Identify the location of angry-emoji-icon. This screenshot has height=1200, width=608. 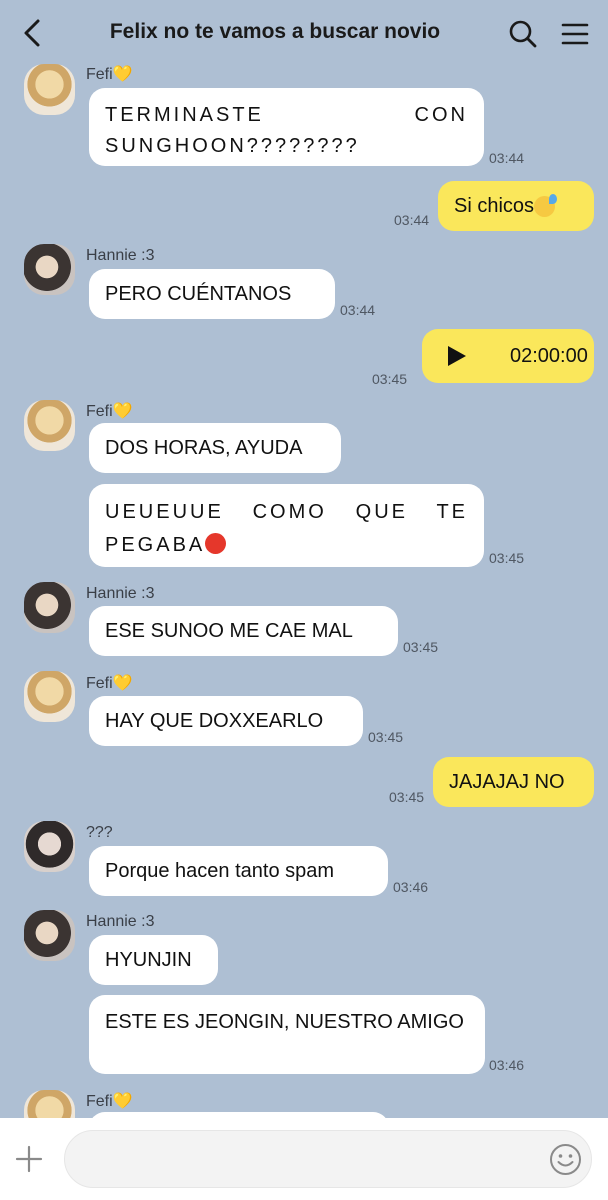
(216, 543).